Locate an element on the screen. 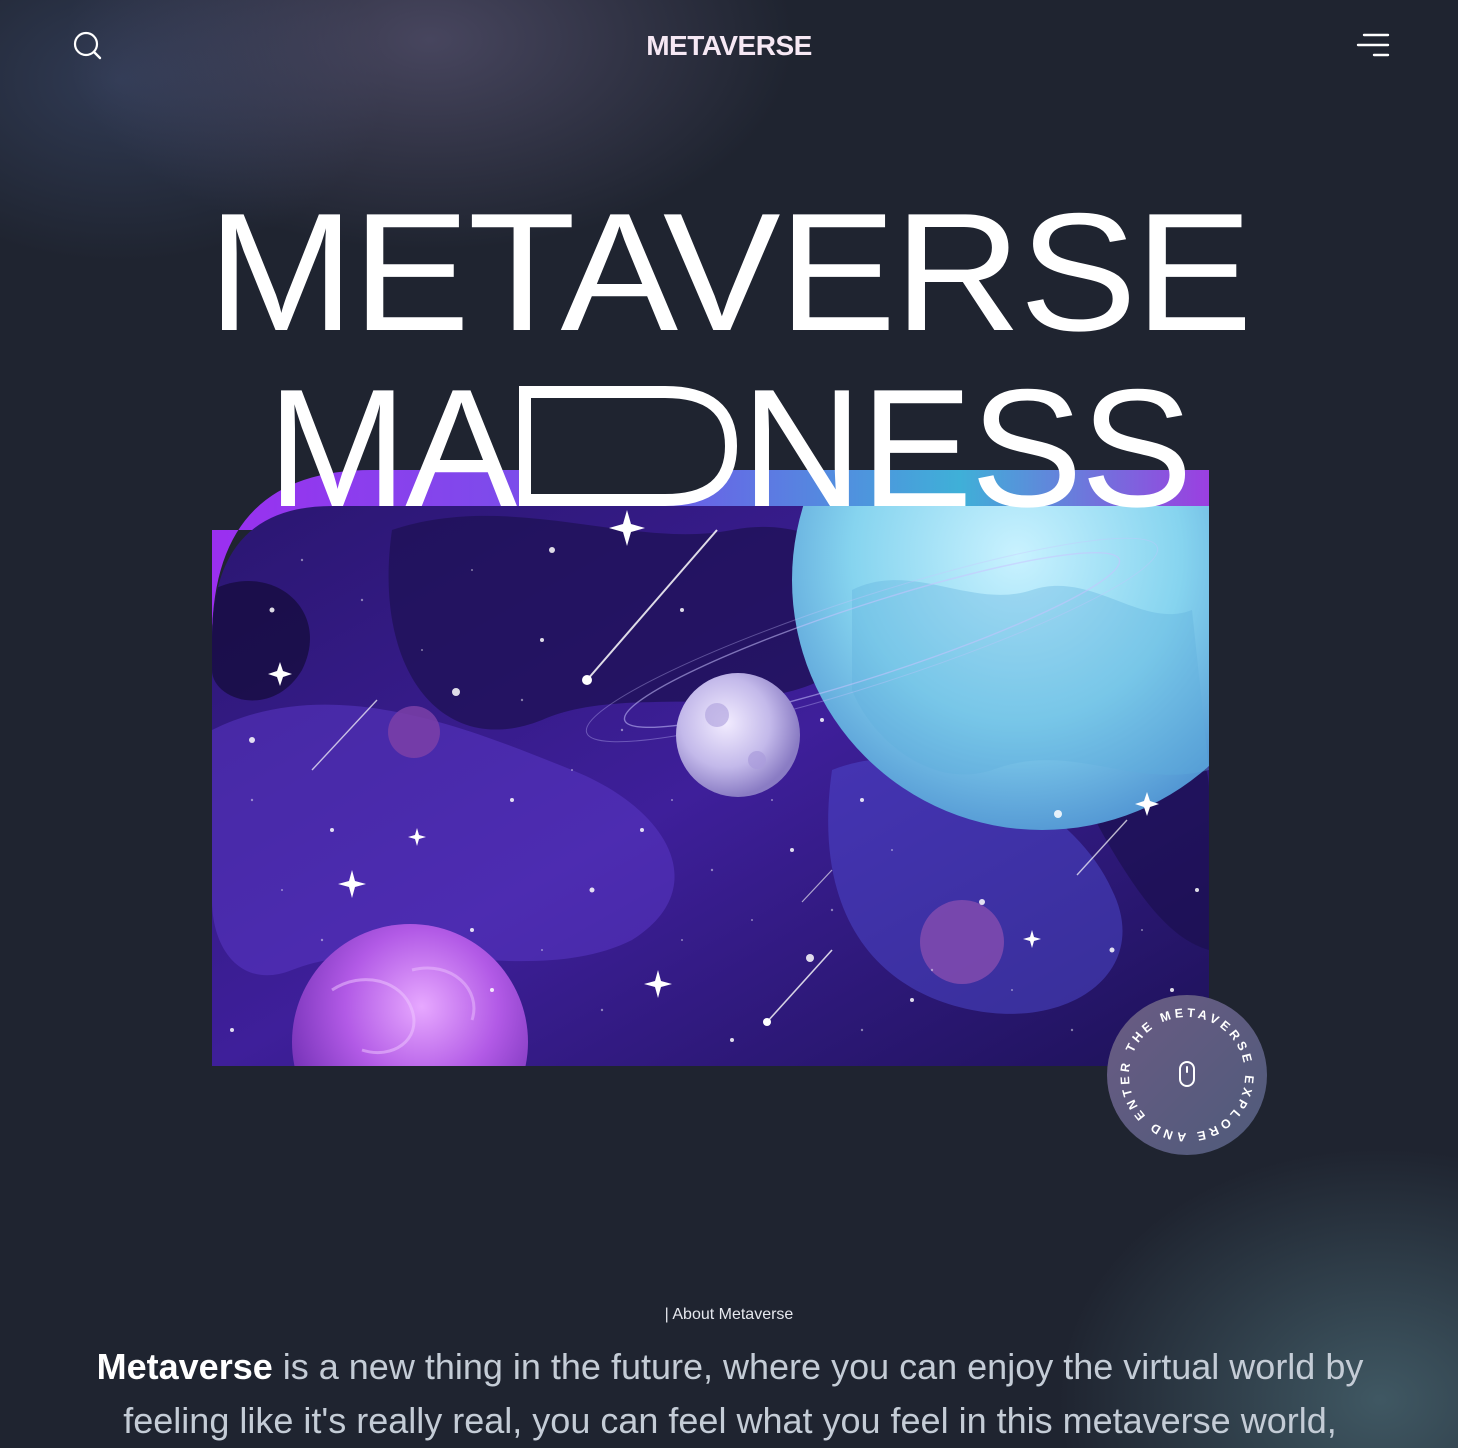 Image resolution: width=1458 pixels, height=1448 pixels. hero-title-part-right: NESS is located at coordinates (966, 448).